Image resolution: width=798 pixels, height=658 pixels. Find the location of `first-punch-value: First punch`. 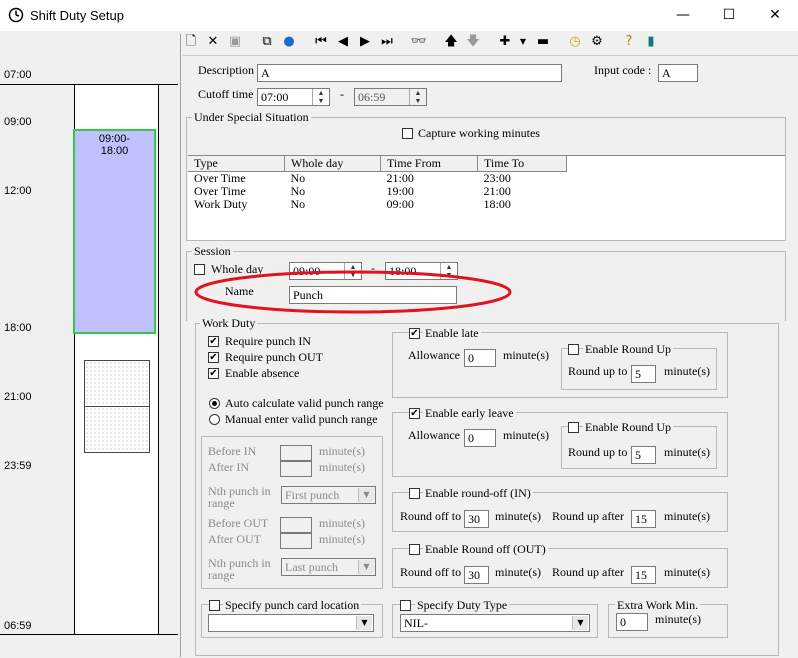

first-punch-value: First punch is located at coordinates (312, 495).